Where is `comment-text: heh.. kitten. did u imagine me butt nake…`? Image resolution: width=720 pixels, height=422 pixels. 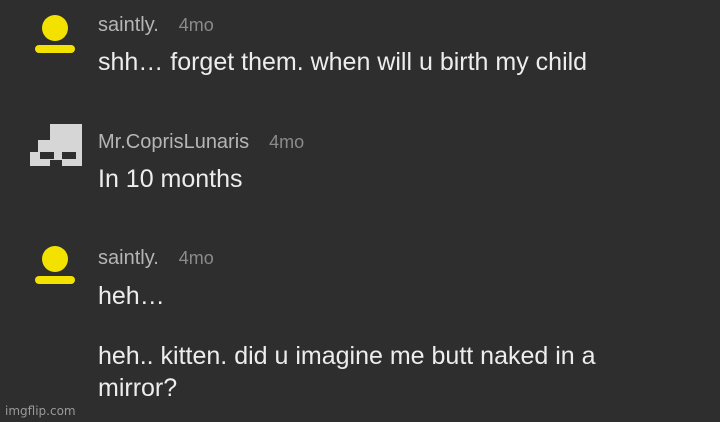
comment-text: heh.. kitten. did u imagine me butt nake… is located at coordinates (347, 372).